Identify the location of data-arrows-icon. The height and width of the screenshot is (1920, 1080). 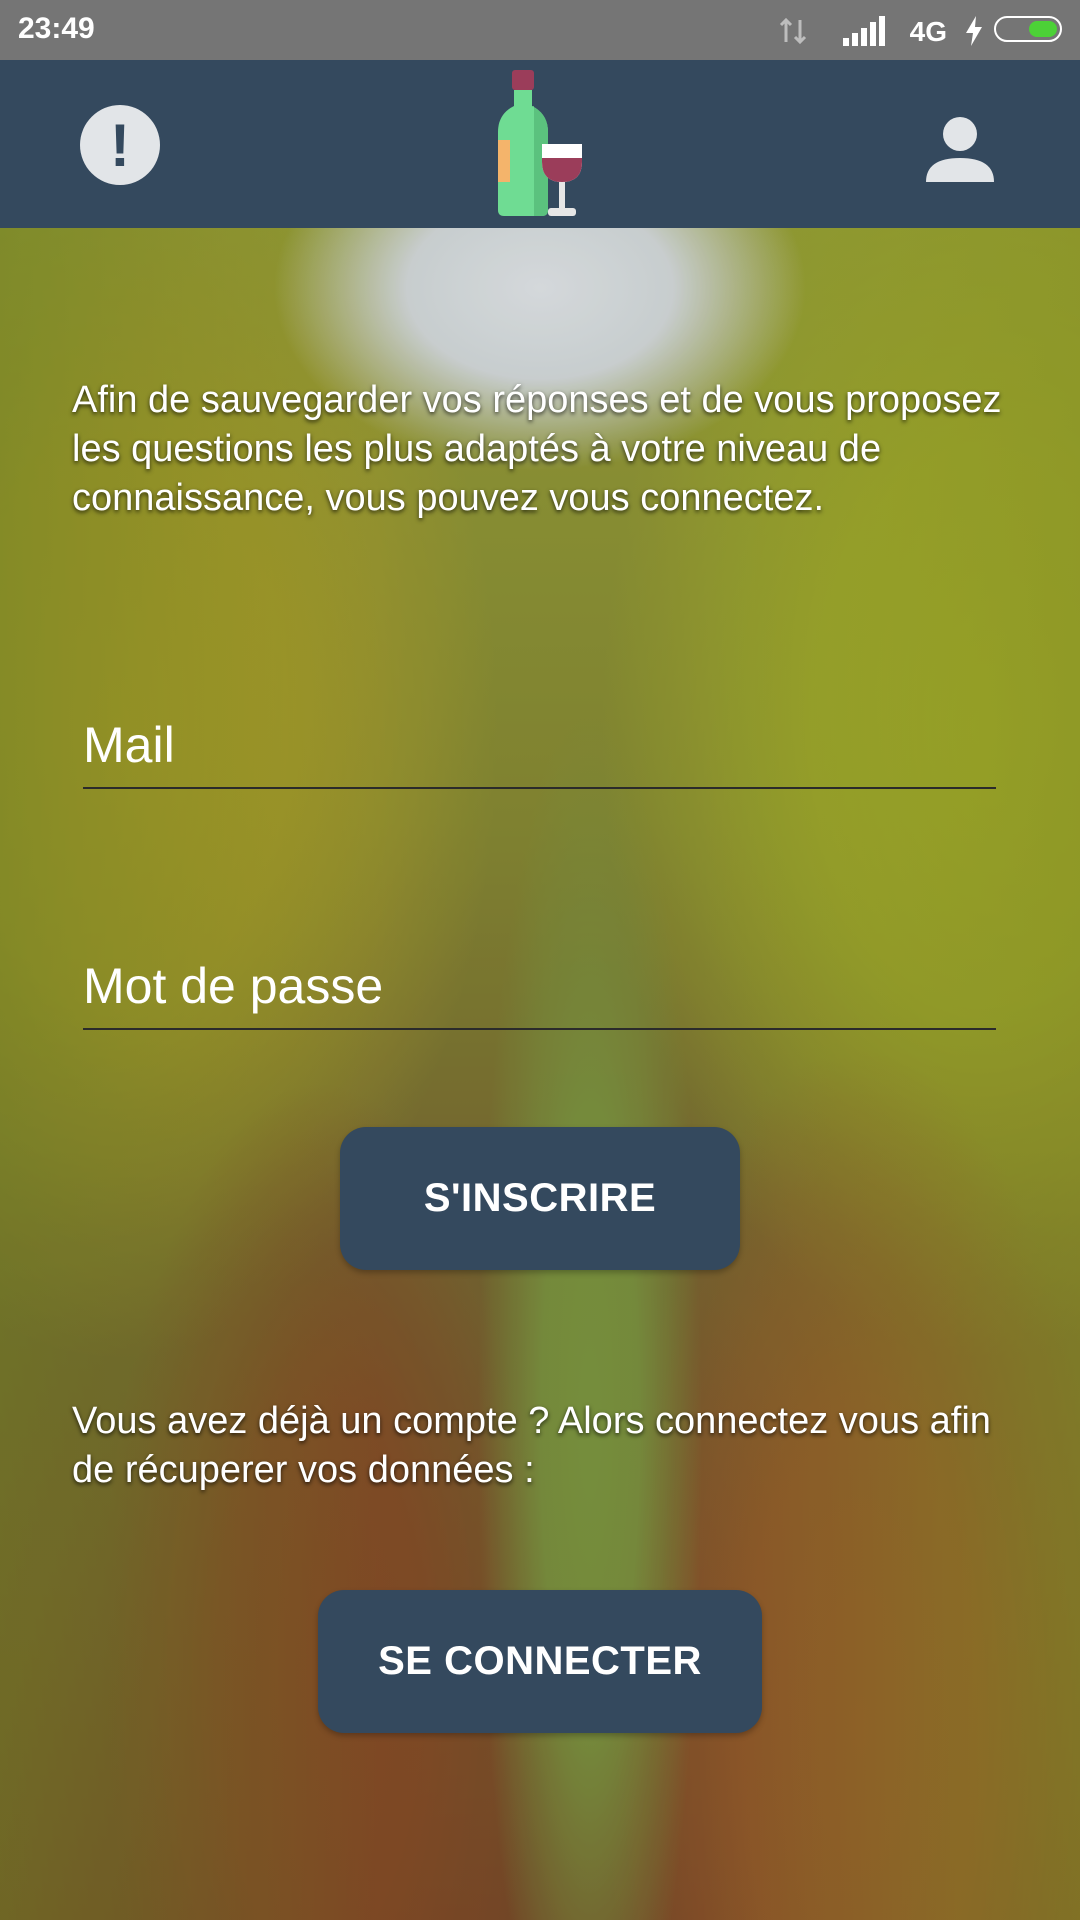
(793, 31).